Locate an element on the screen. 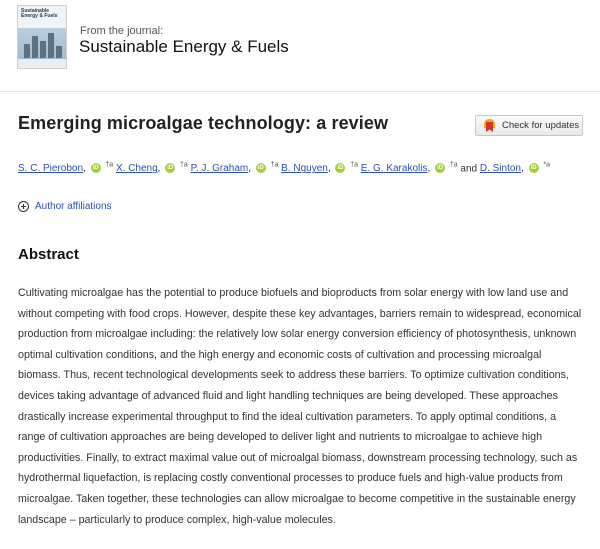  cover-footer-strip is located at coordinates (42, 63).